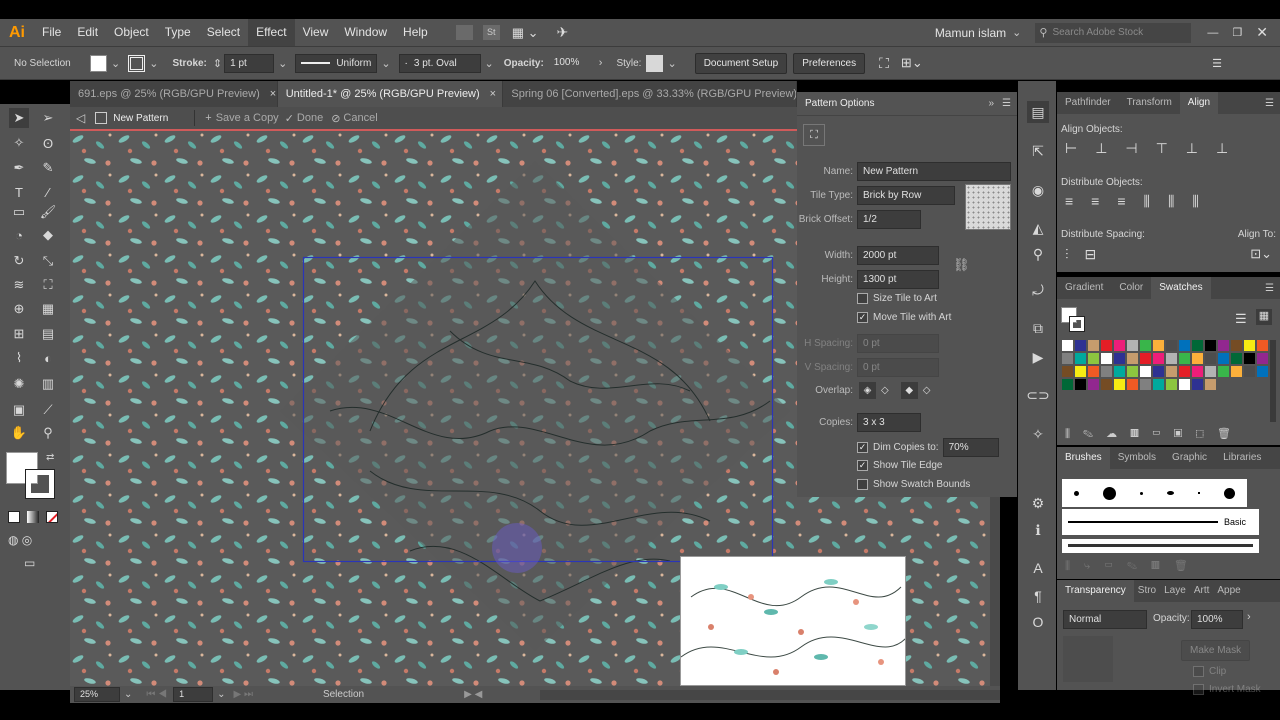 Image resolution: width=1280 pixels, height=720 pixels. What do you see at coordinates (1198, 689) in the screenshot?
I see `invert-mask-checkbox` at bounding box center [1198, 689].